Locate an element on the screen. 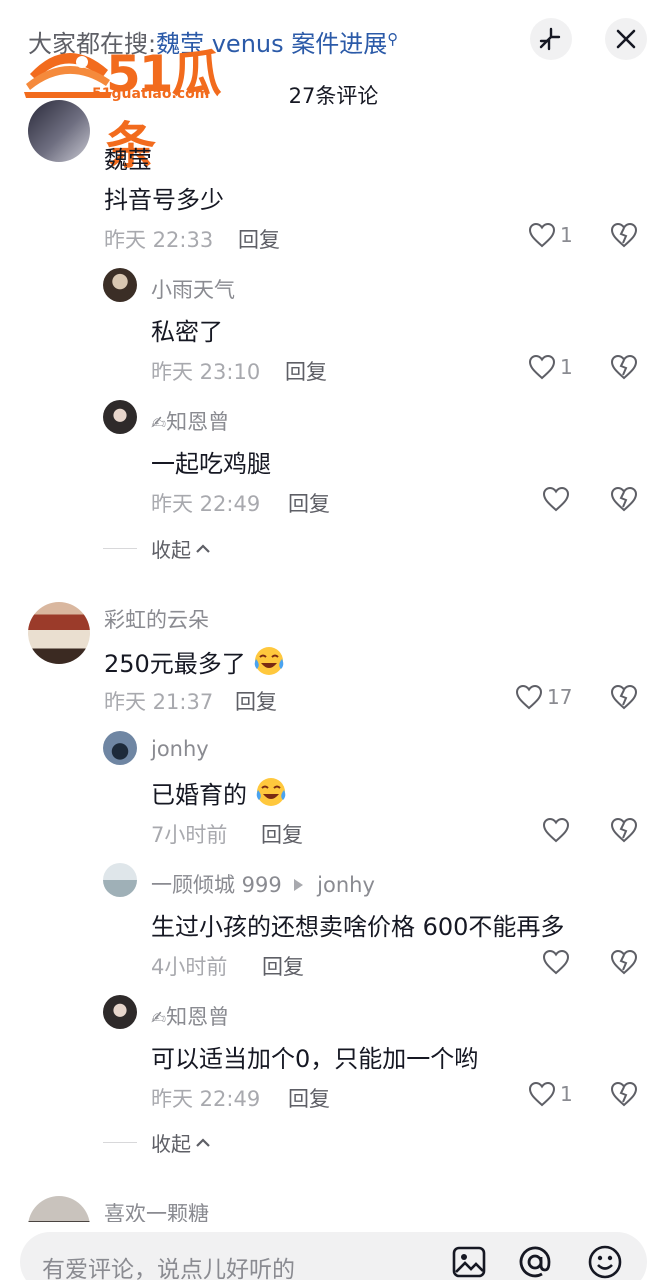  reply-author-row: 一顾倾城 999 jonhy is located at coordinates (263, 884).